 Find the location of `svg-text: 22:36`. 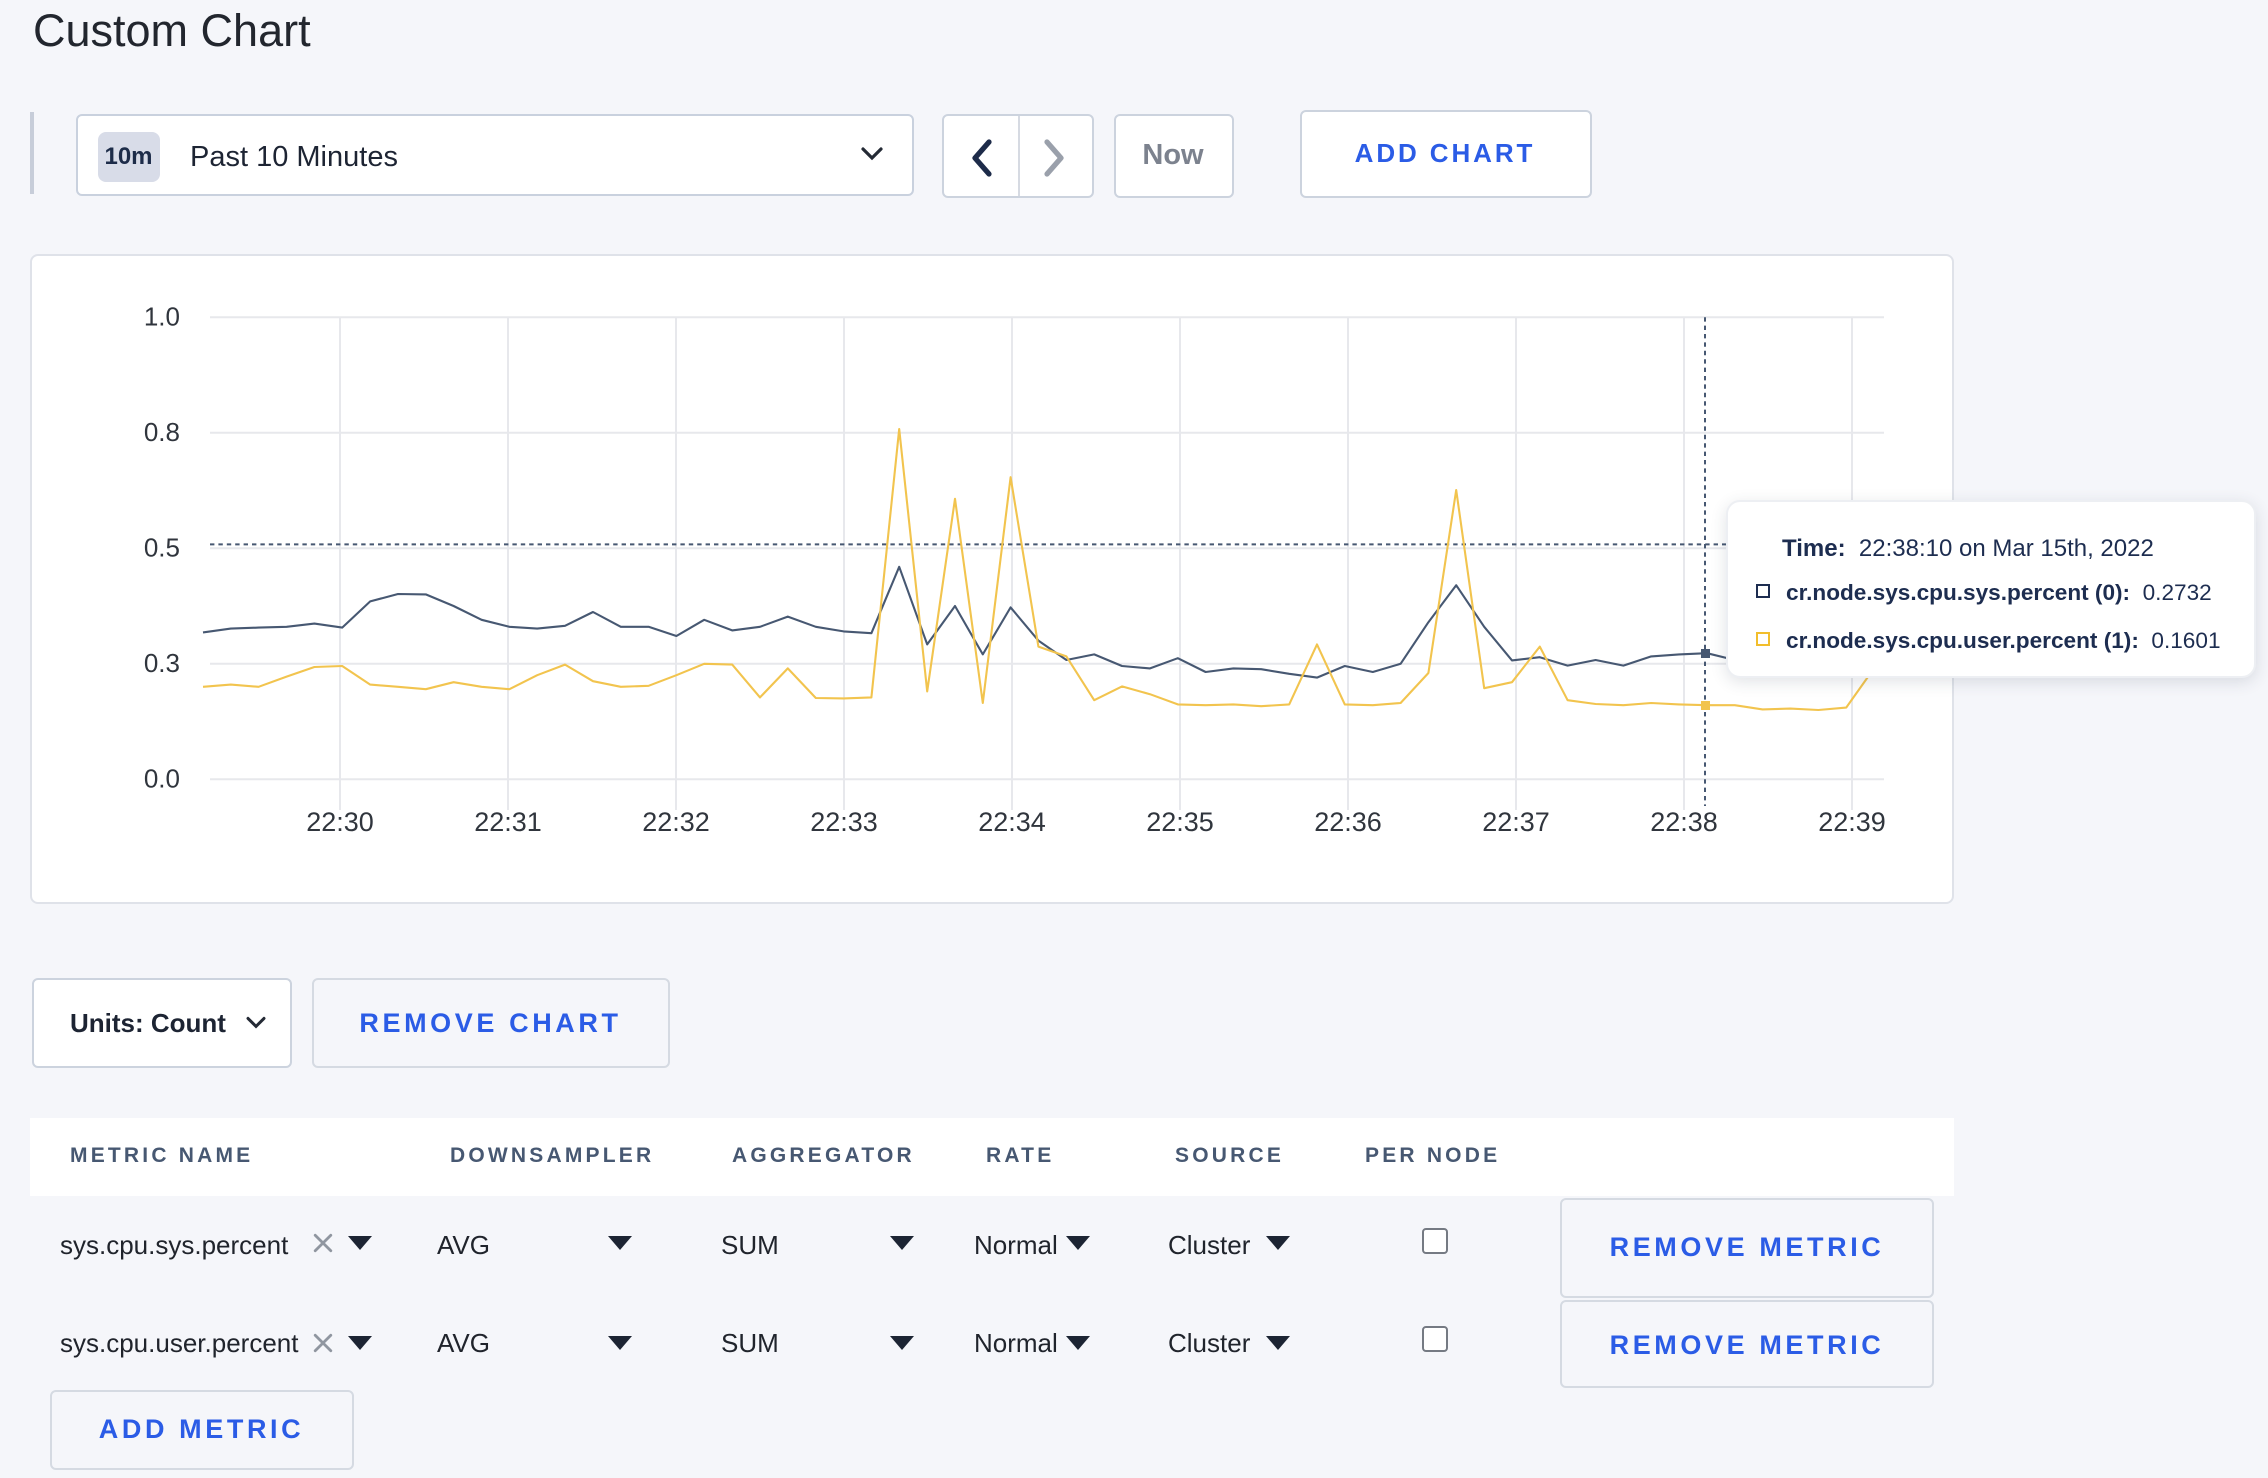

svg-text: 22:36 is located at coordinates (1348, 821).